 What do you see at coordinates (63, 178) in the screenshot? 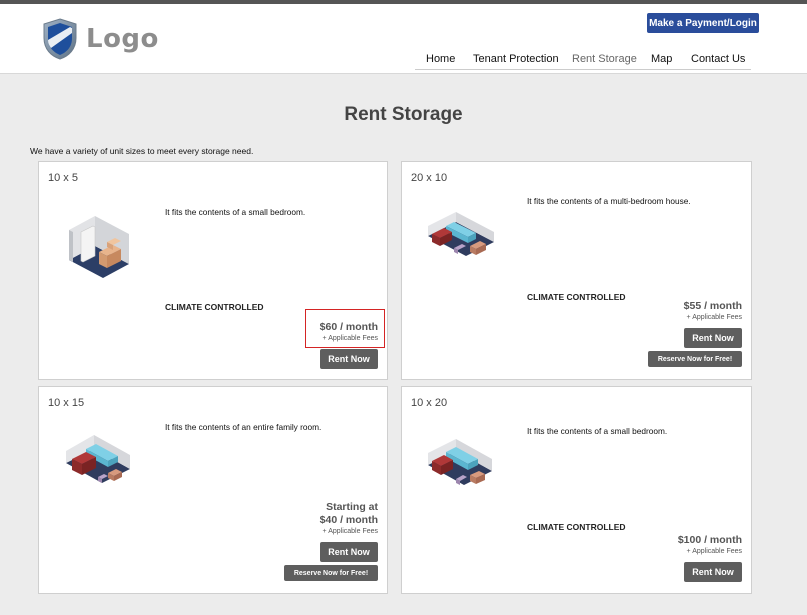
I see `unit-size: 10 x 5` at bounding box center [63, 178].